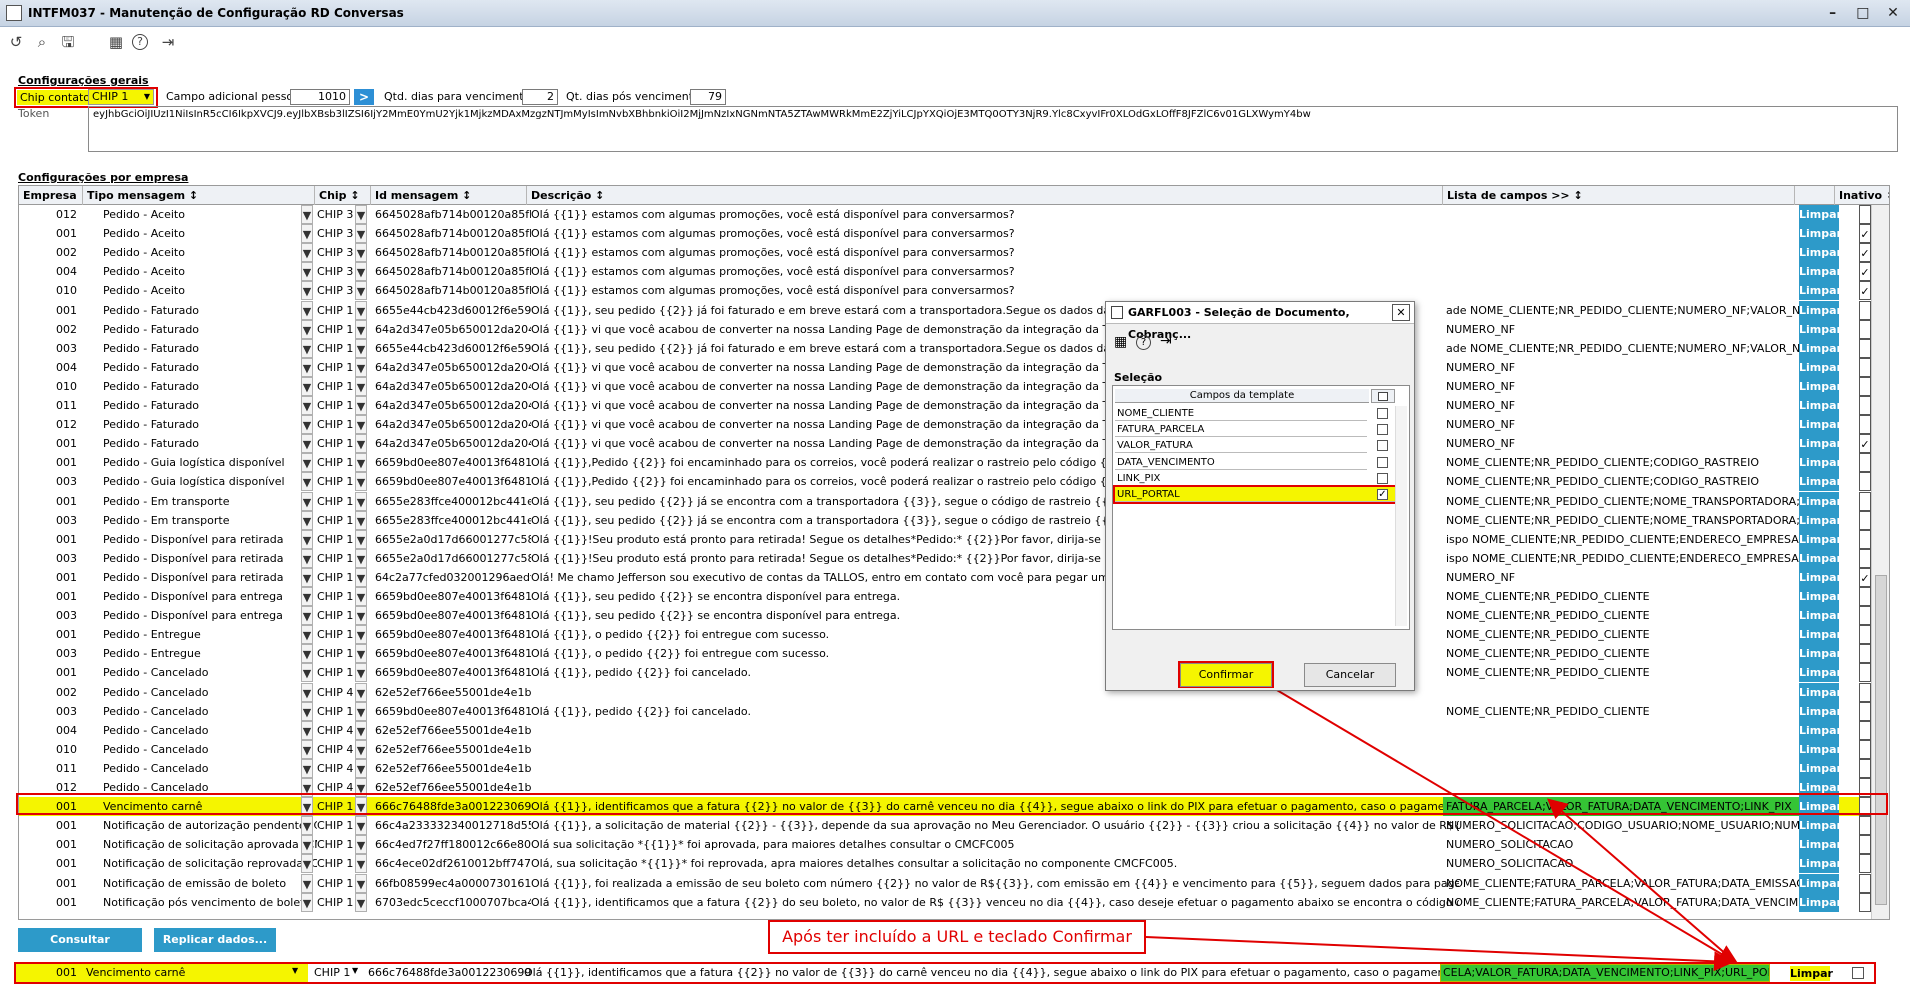  Describe the element at coordinates (50, 615) in the screenshot. I see `cell-empresa: 003` at that location.